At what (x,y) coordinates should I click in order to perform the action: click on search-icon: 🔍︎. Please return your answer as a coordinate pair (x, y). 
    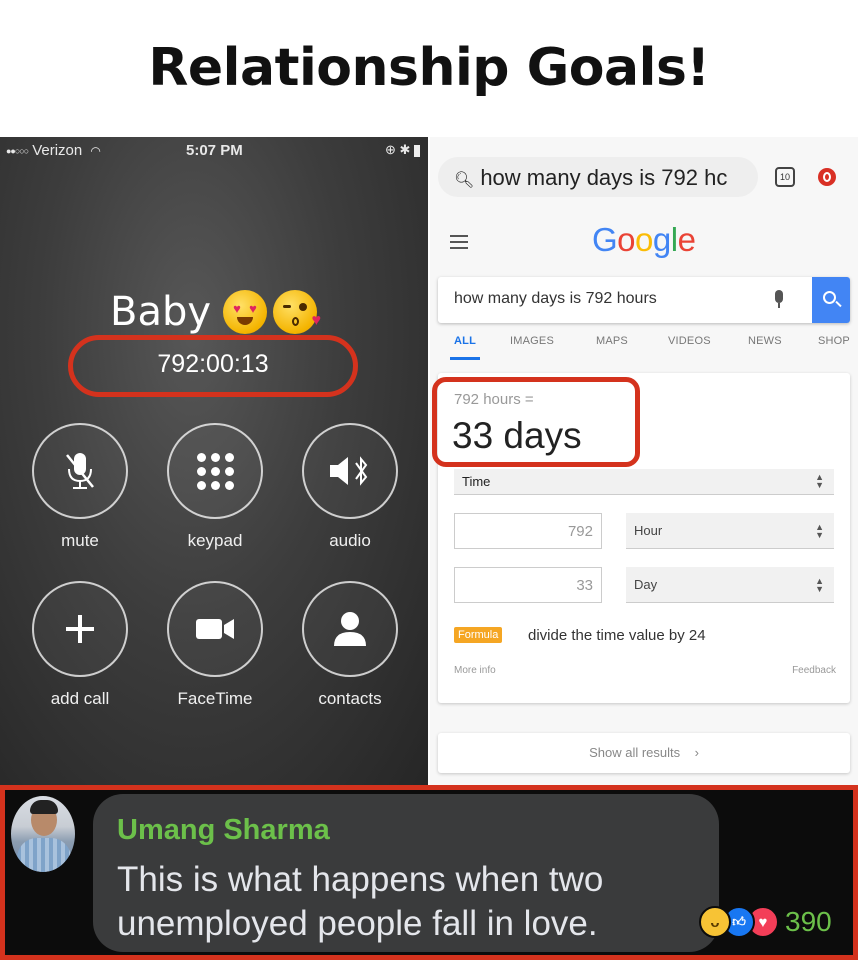
    Looking at the image, I should click on (464, 180).